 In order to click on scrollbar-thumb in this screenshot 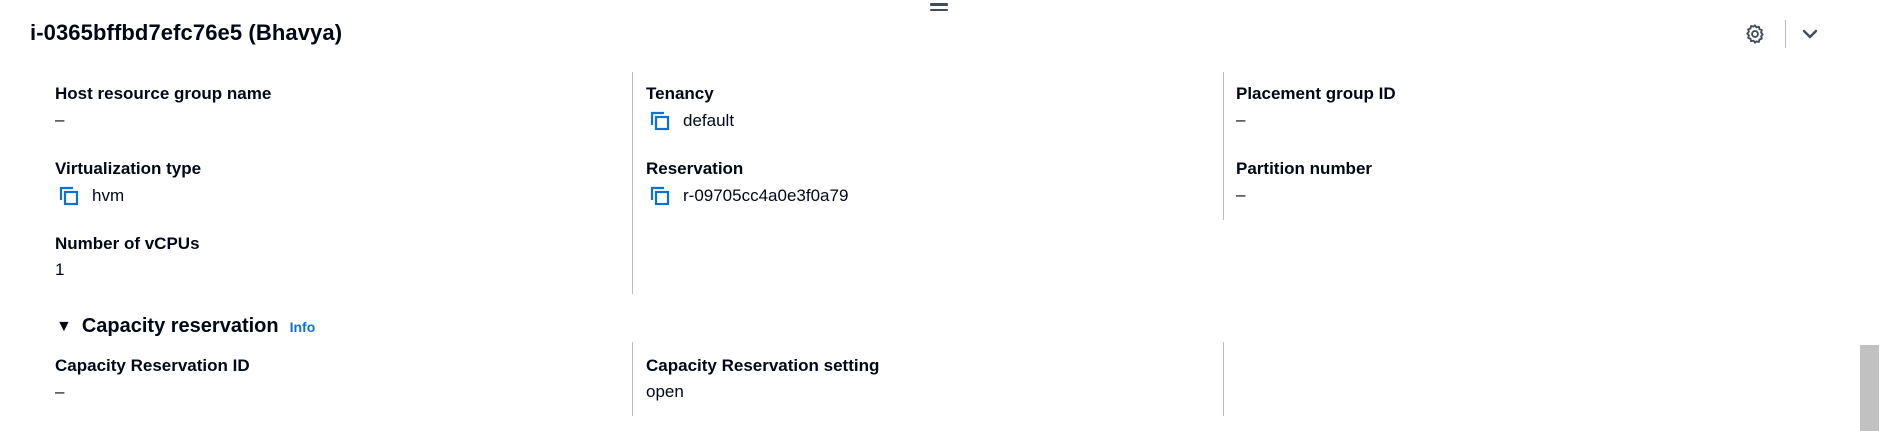, I will do `click(1869, 388)`.